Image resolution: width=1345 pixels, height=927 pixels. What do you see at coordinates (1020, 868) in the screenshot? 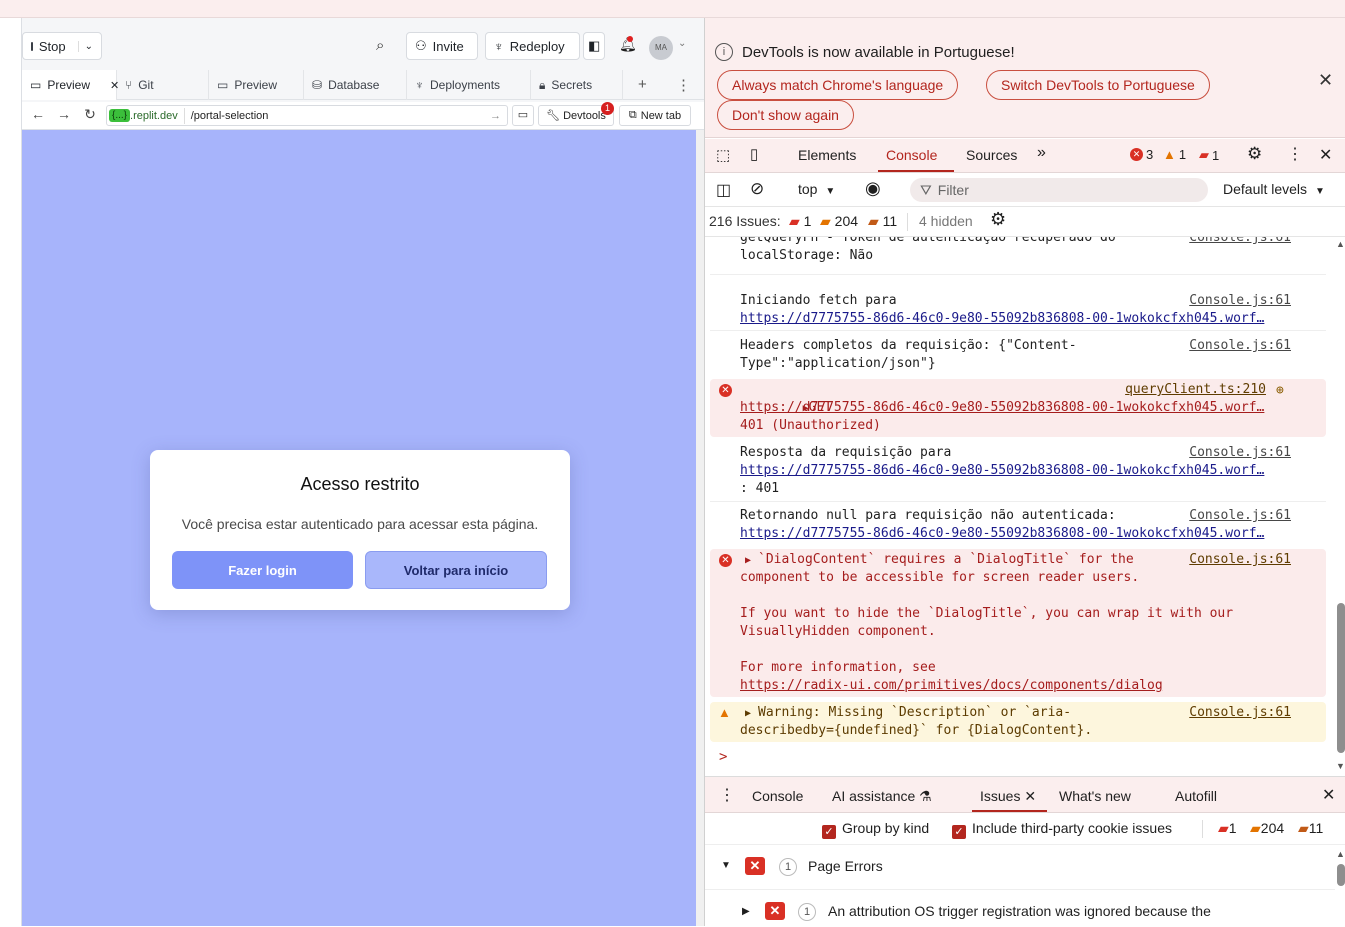
I see `page-errors-group: ▼ ✕ 1 Page Errors` at bounding box center [1020, 868].